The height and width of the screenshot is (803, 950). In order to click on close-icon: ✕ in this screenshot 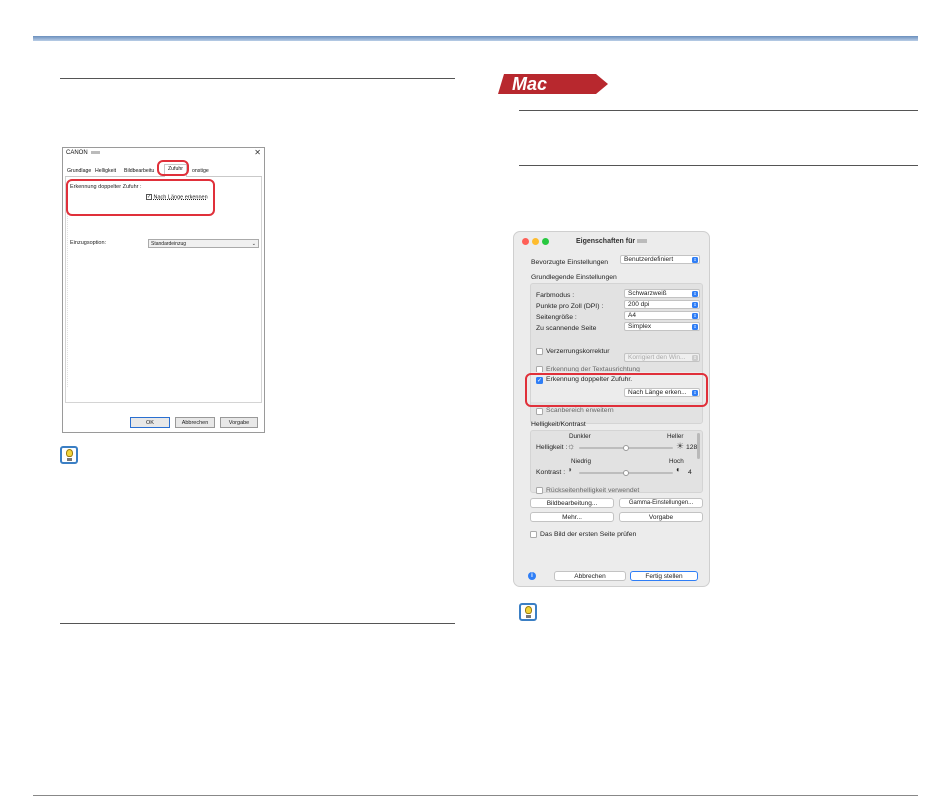, I will do `click(257, 152)`.